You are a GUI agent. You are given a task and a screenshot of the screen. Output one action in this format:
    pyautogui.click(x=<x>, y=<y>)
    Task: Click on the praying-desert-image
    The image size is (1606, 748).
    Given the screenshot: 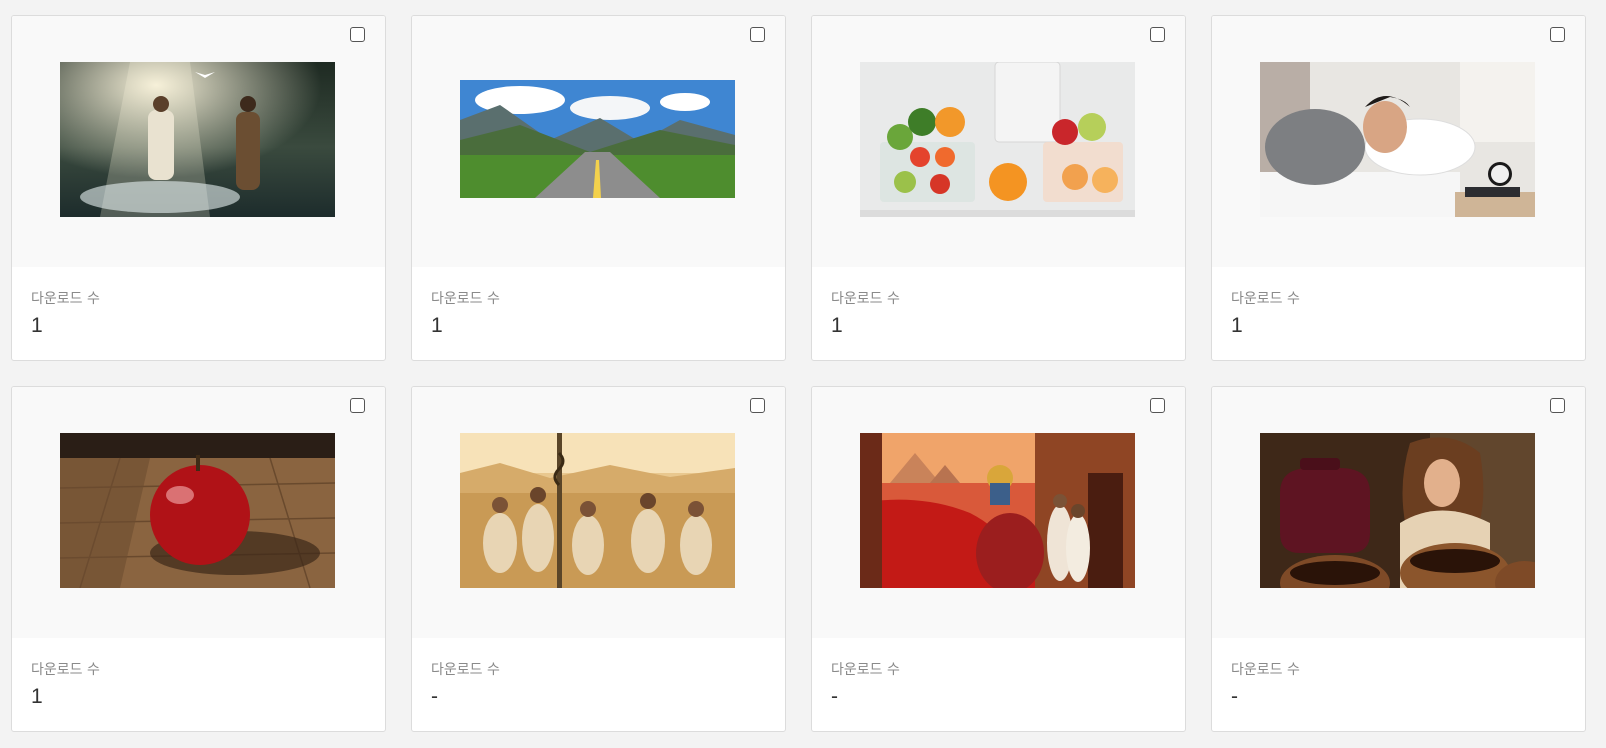 What is the action you would take?
    pyautogui.click(x=597, y=510)
    